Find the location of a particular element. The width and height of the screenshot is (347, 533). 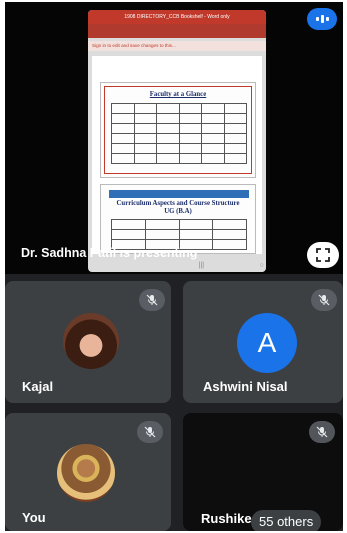

page-title: Faculty at a Glance is located at coordinates (178, 94).